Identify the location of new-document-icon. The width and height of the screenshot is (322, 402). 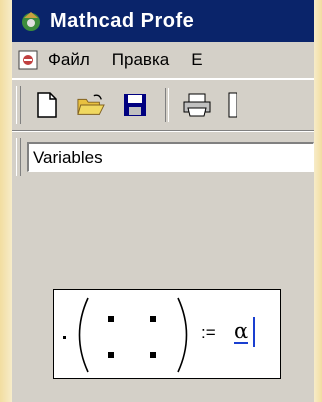
(47, 105).